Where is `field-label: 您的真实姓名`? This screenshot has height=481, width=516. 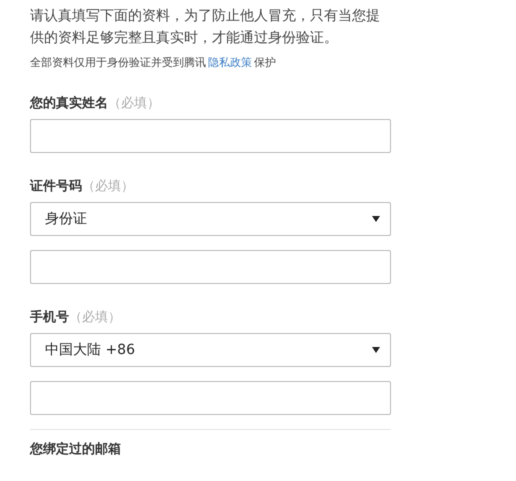 field-label: 您的真实姓名 is located at coordinates (69, 103).